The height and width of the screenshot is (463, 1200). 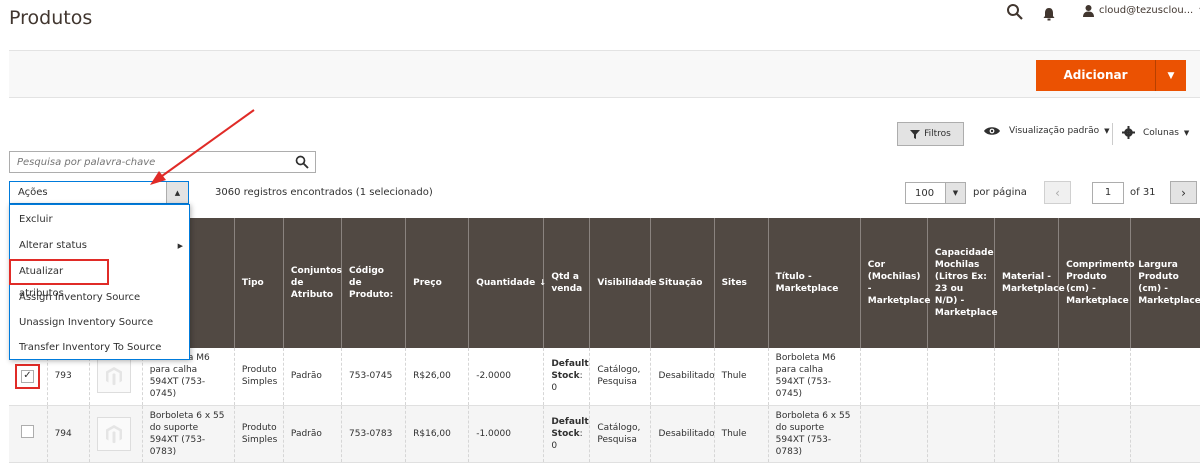 I want to click on menu-item-delete: Excluir, so click(x=99, y=220).